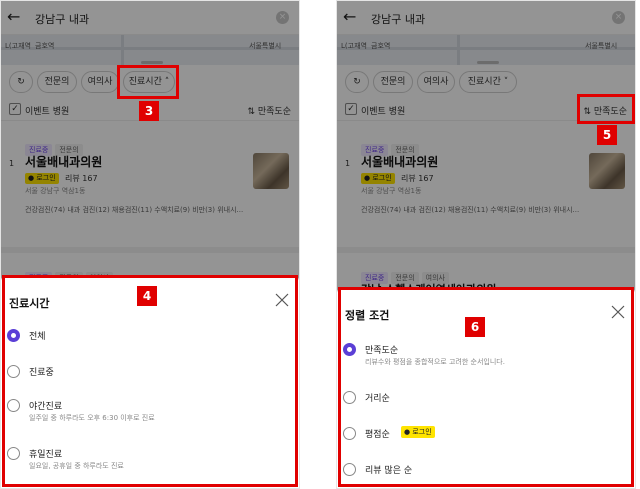  Describe the element at coordinates (149, 111) in the screenshot. I see `annotation-label: 3` at that location.